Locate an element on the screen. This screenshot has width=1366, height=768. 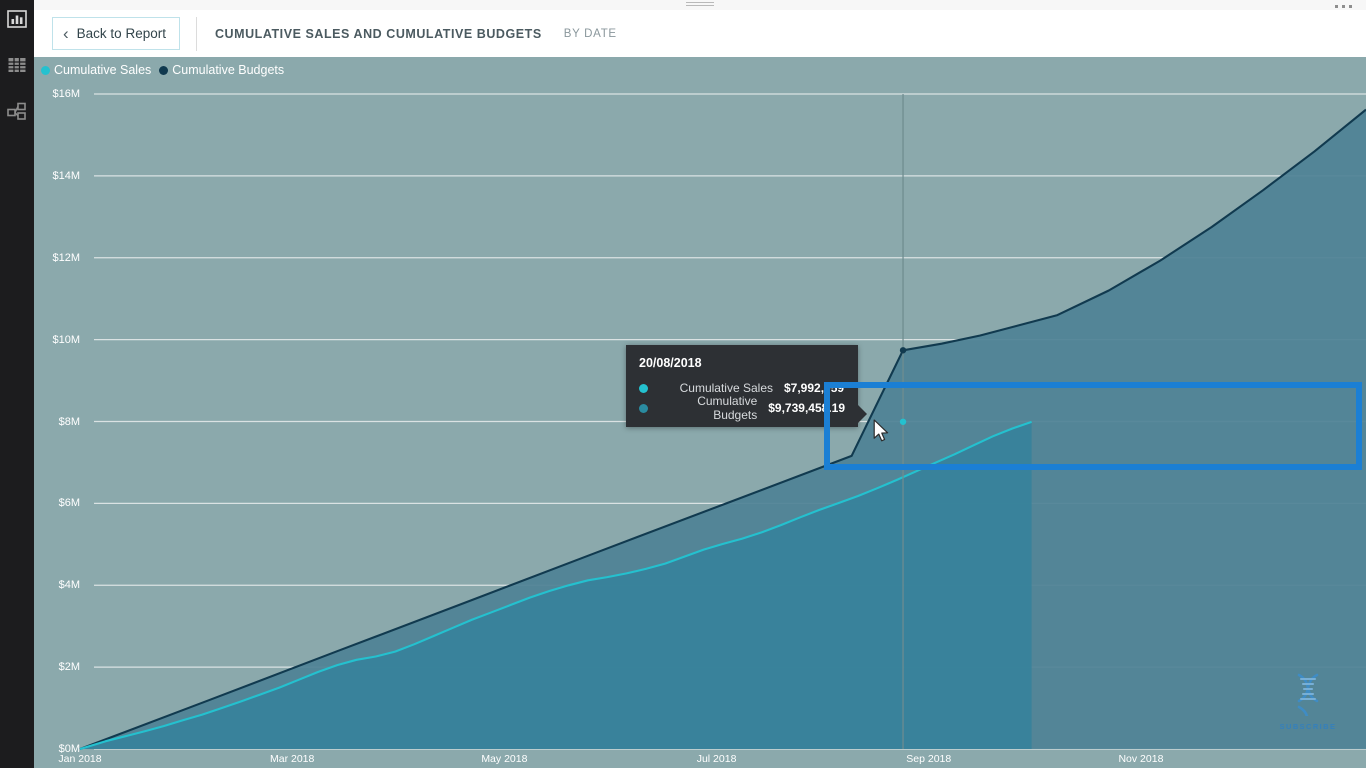
y-axis-tick-label: $8M is located at coordinates (69, 421).